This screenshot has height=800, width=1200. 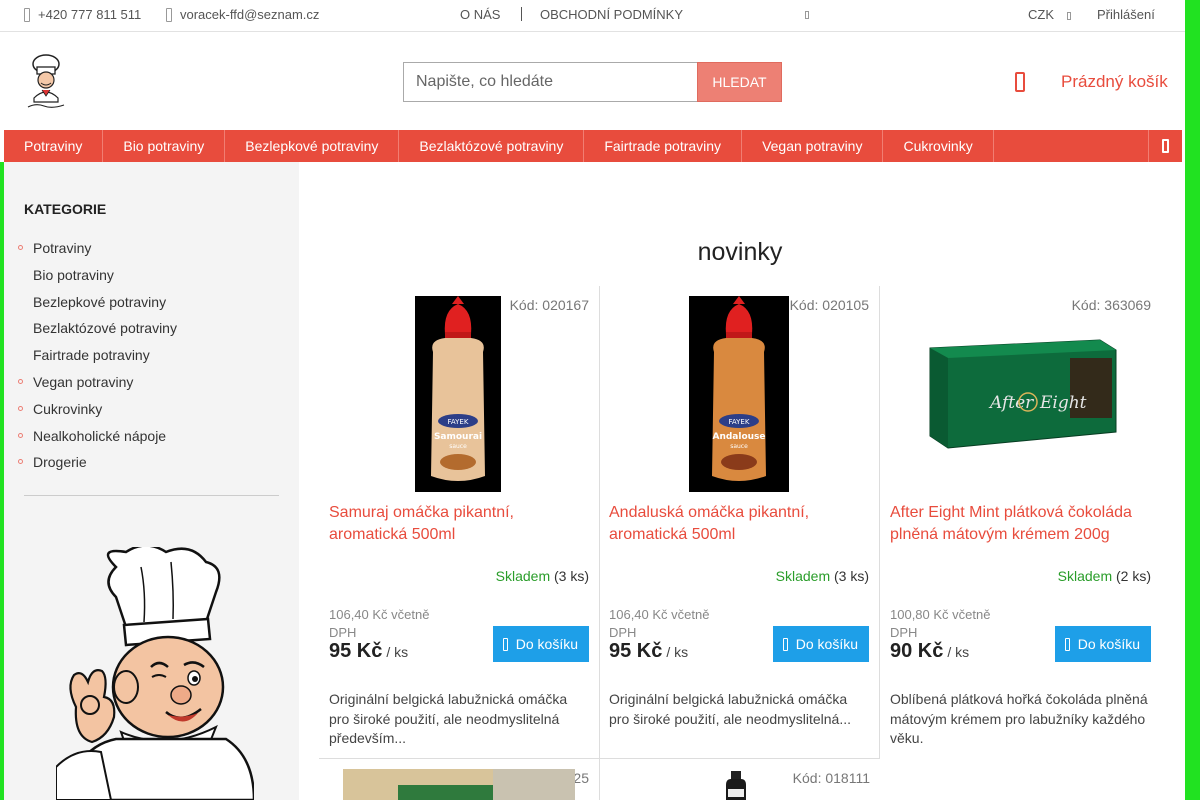 I want to click on category-label: Potraviny, so click(x=62, y=248).